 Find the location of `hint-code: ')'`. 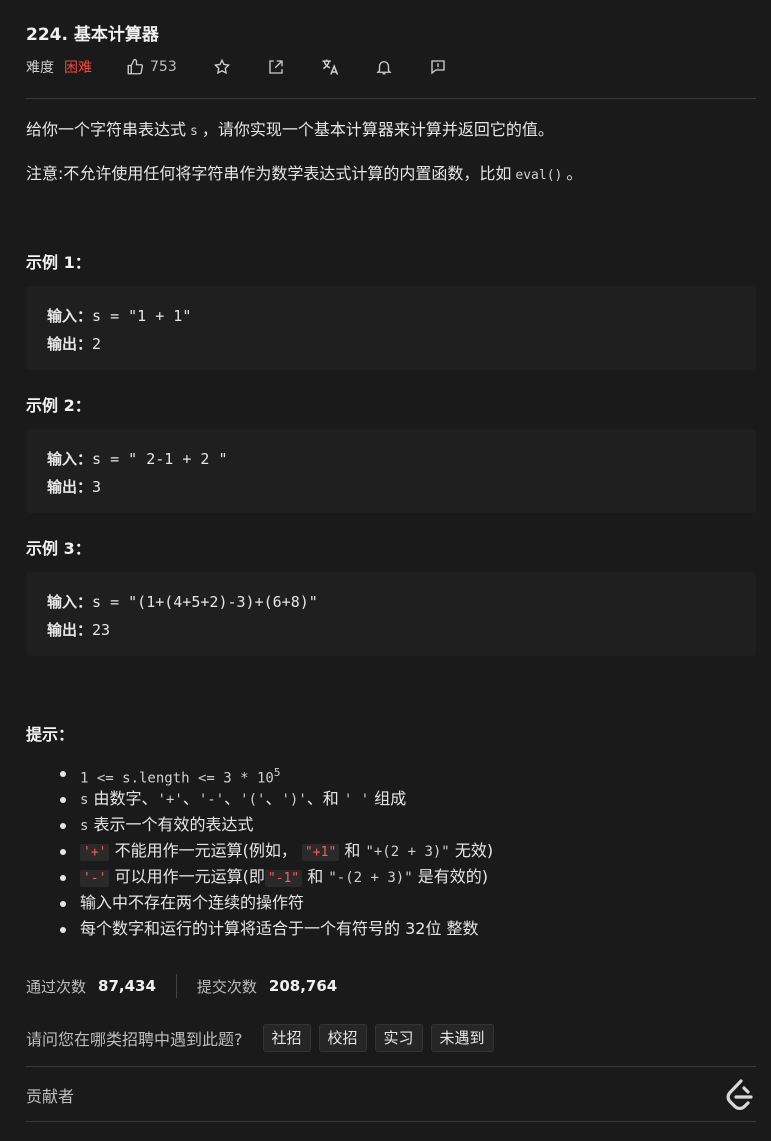

hint-code: ')' is located at coordinates (294, 800).